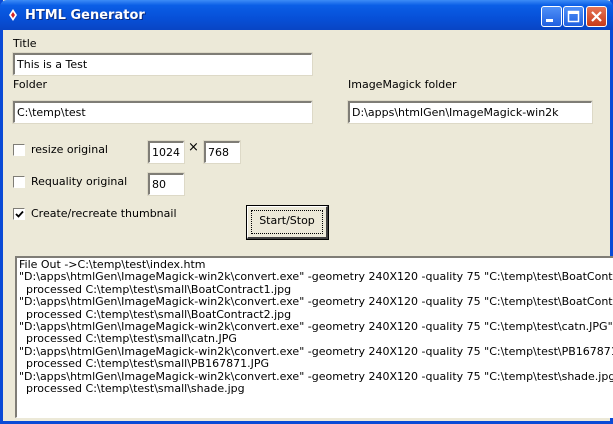 The height and width of the screenshot is (424, 613). What do you see at coordinates (69, 149) in the screenshot?
I see `resize-original-label: resize original` at bounding box center [69, 149].